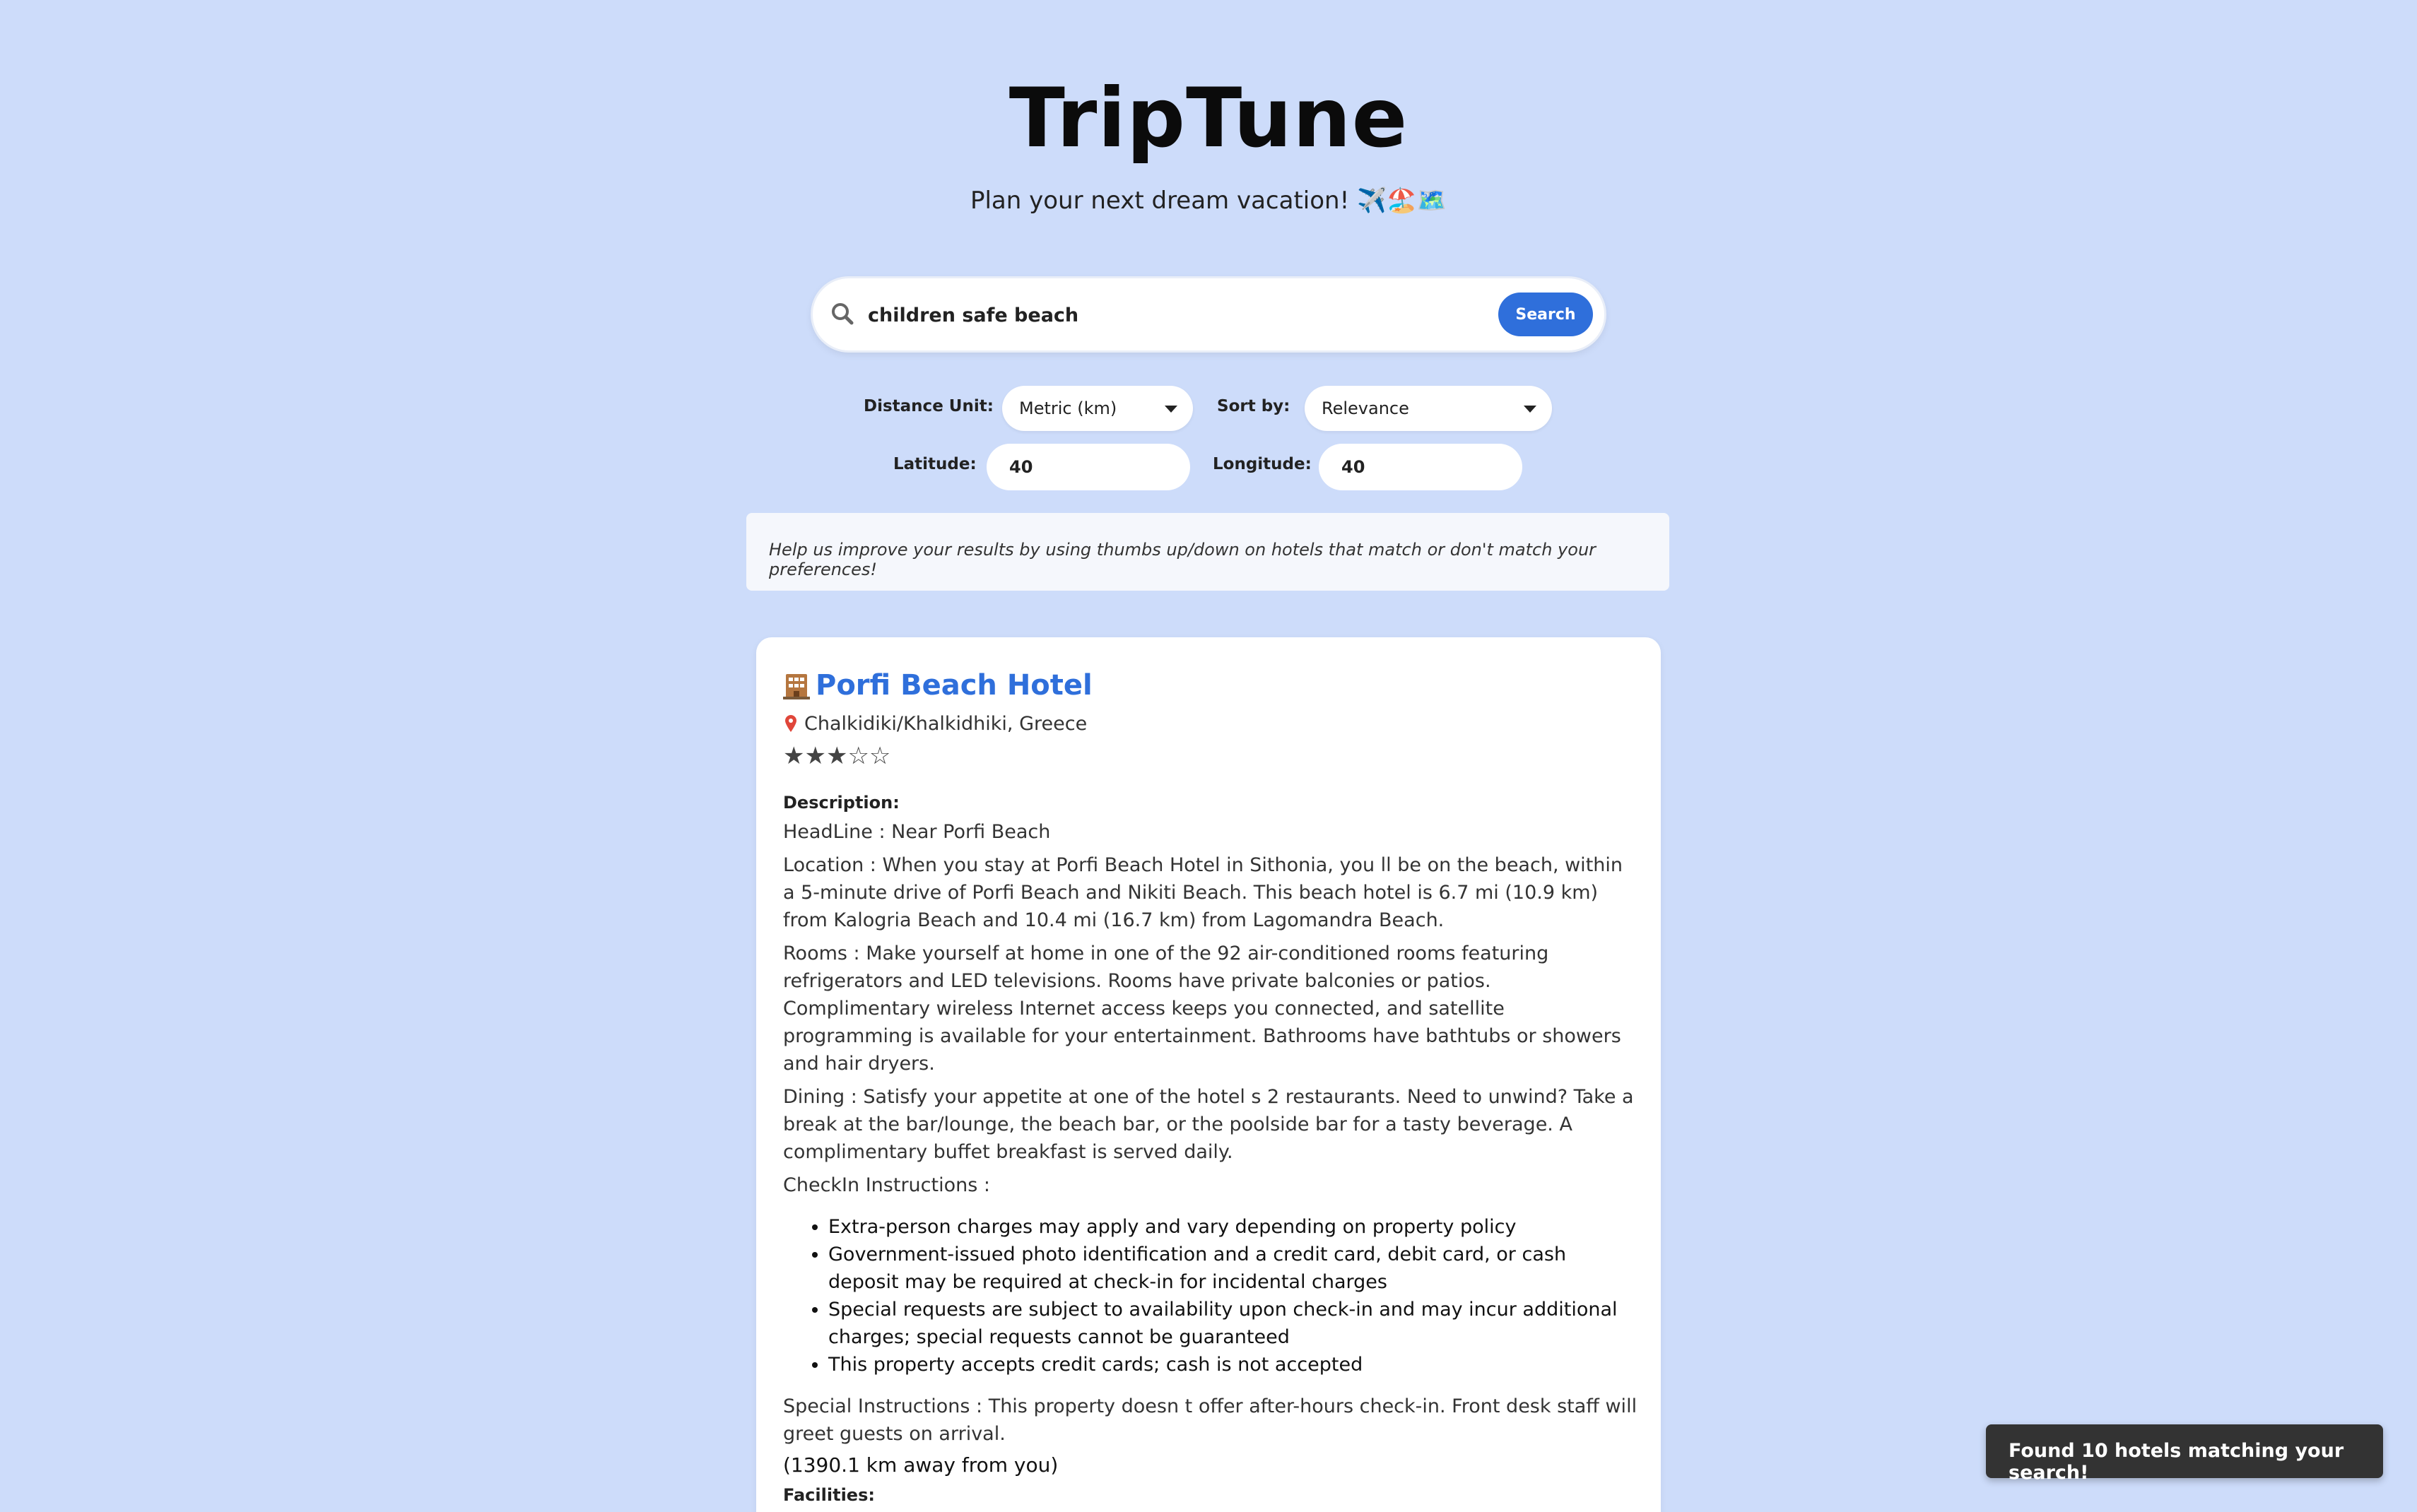 This screenshot has width=2417, height=1512. I want to click on description-label: Description:, so click(842, 803).